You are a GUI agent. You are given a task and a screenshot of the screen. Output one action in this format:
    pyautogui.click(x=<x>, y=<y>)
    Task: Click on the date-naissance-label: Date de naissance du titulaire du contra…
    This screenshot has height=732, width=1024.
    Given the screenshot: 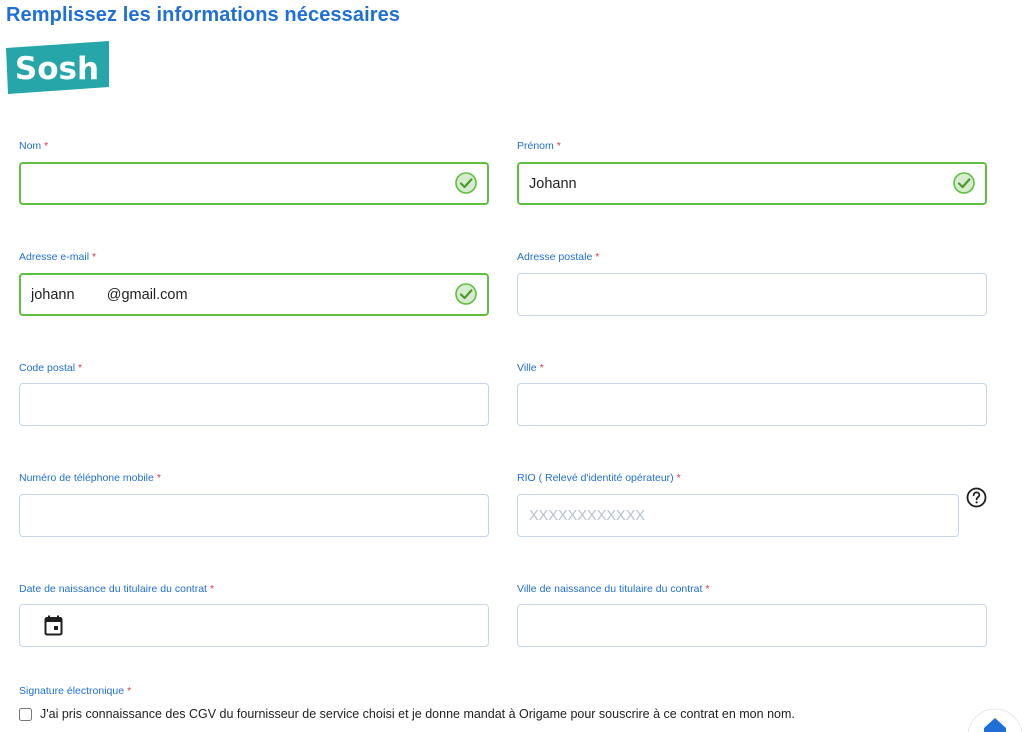 What is the action you would take?
    pyautogui.click(x=117, y=589)
    